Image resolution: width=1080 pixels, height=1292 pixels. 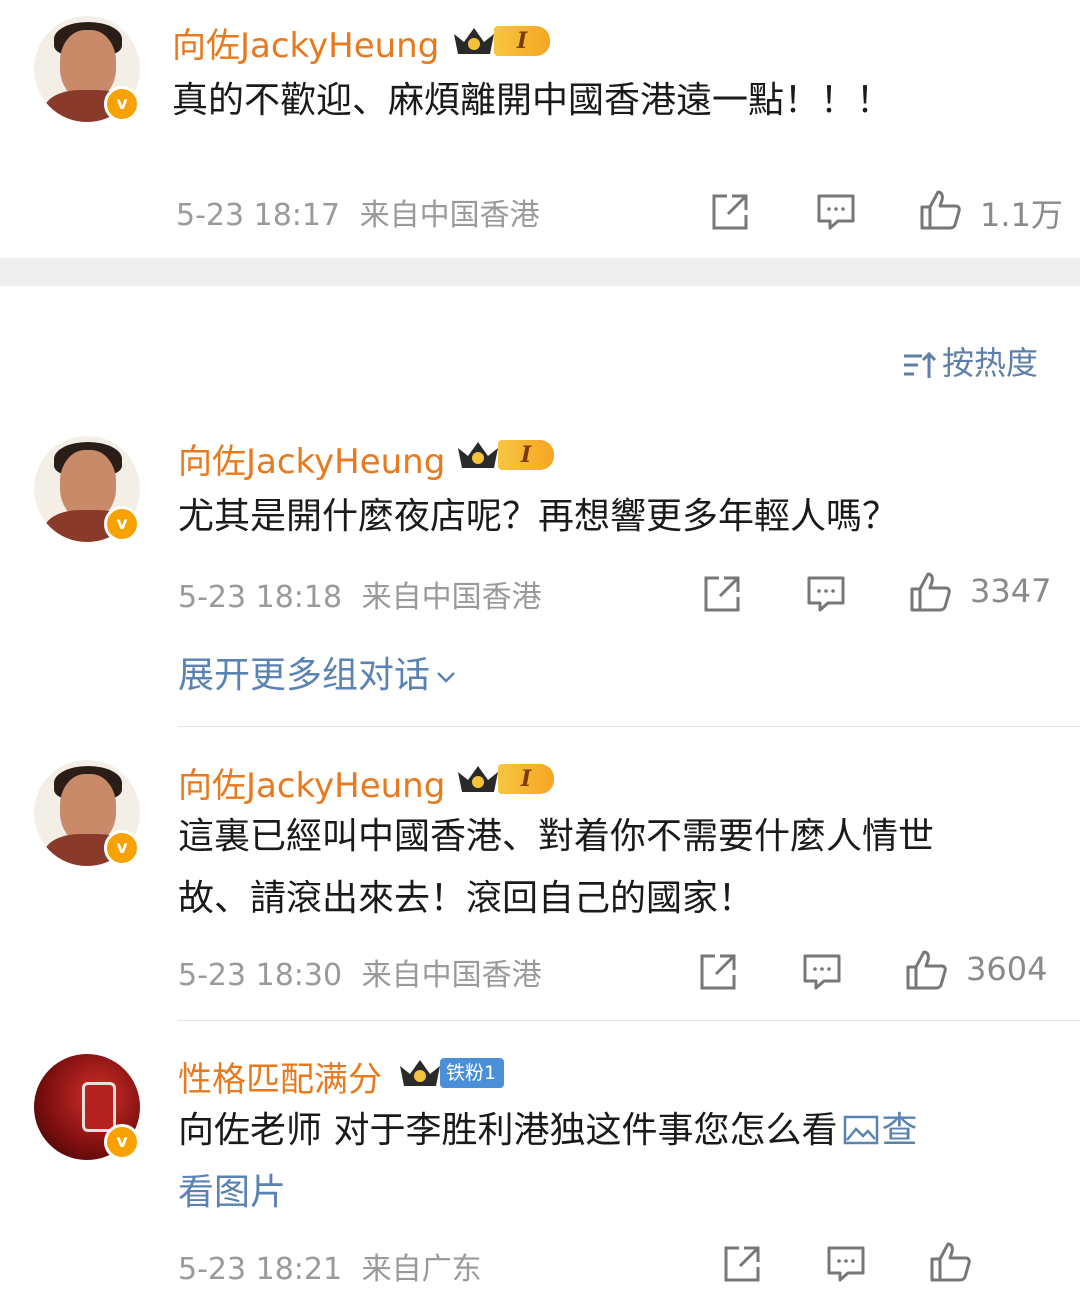 I want to click on view-image-label: 查, so click(x=899, y=1130).